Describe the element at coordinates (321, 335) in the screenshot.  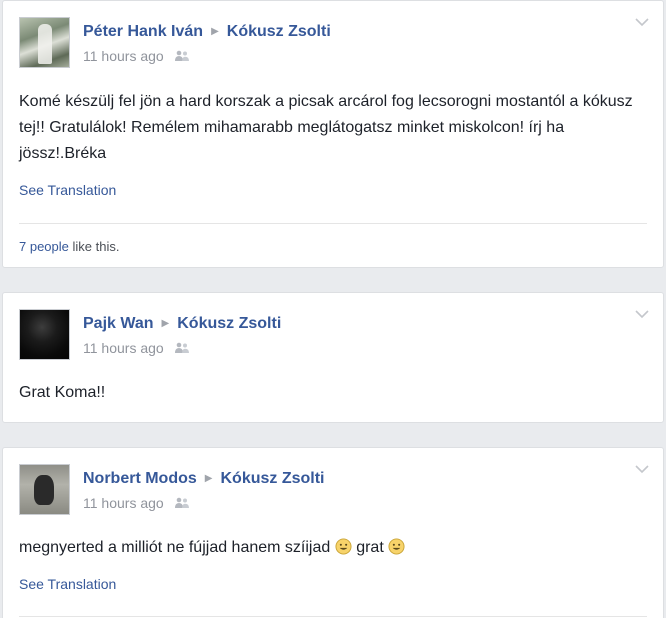
I see `post-header: Pajk Wan ▶ Kókusz Zsolti 11 hours ago` at that location.